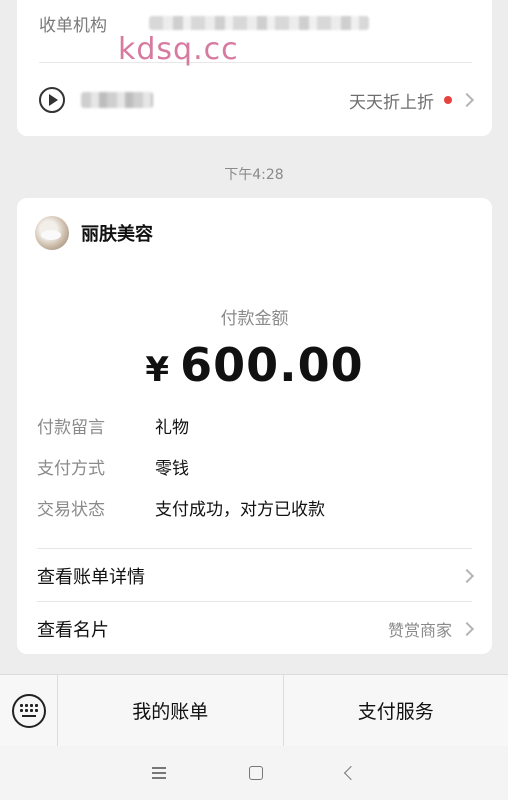 The width and height of the screenshot is (508, 800). What do you see at coordinates (395, 710) in the screenshot?
I see `payment-services-button: 支付服务` at bounding box center [395, 710].